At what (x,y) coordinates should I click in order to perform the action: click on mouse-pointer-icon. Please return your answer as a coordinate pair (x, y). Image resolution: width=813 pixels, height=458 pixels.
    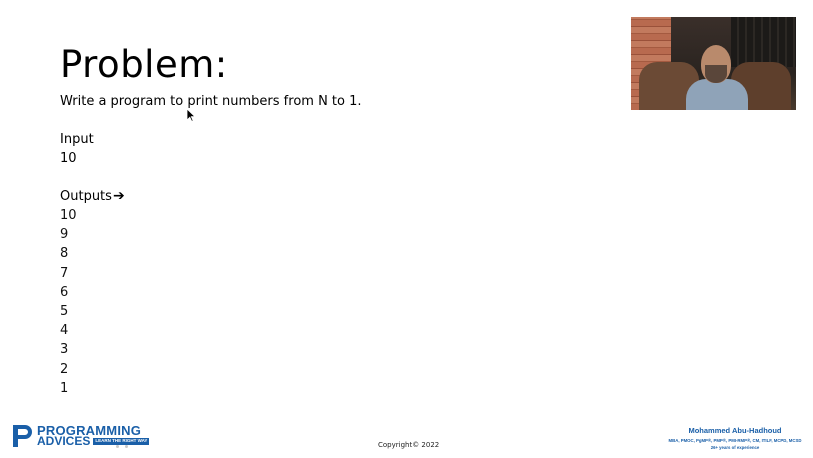
    Looking at the image, I should click on (191, 115).